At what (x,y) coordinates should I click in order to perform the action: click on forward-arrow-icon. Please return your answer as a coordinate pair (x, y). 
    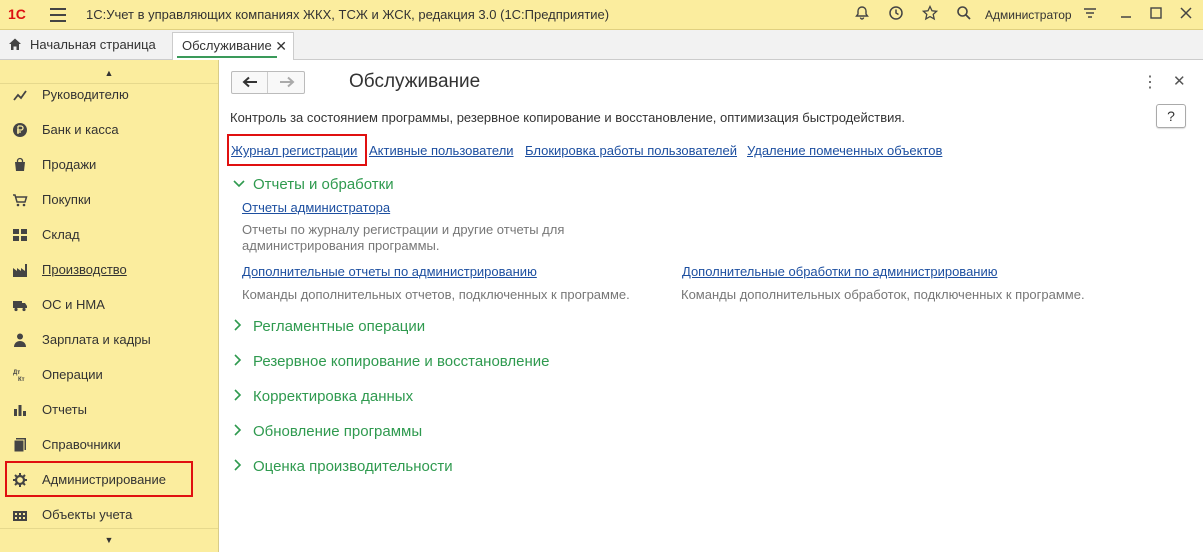
    Looking at the image, I should click on (287, 82).